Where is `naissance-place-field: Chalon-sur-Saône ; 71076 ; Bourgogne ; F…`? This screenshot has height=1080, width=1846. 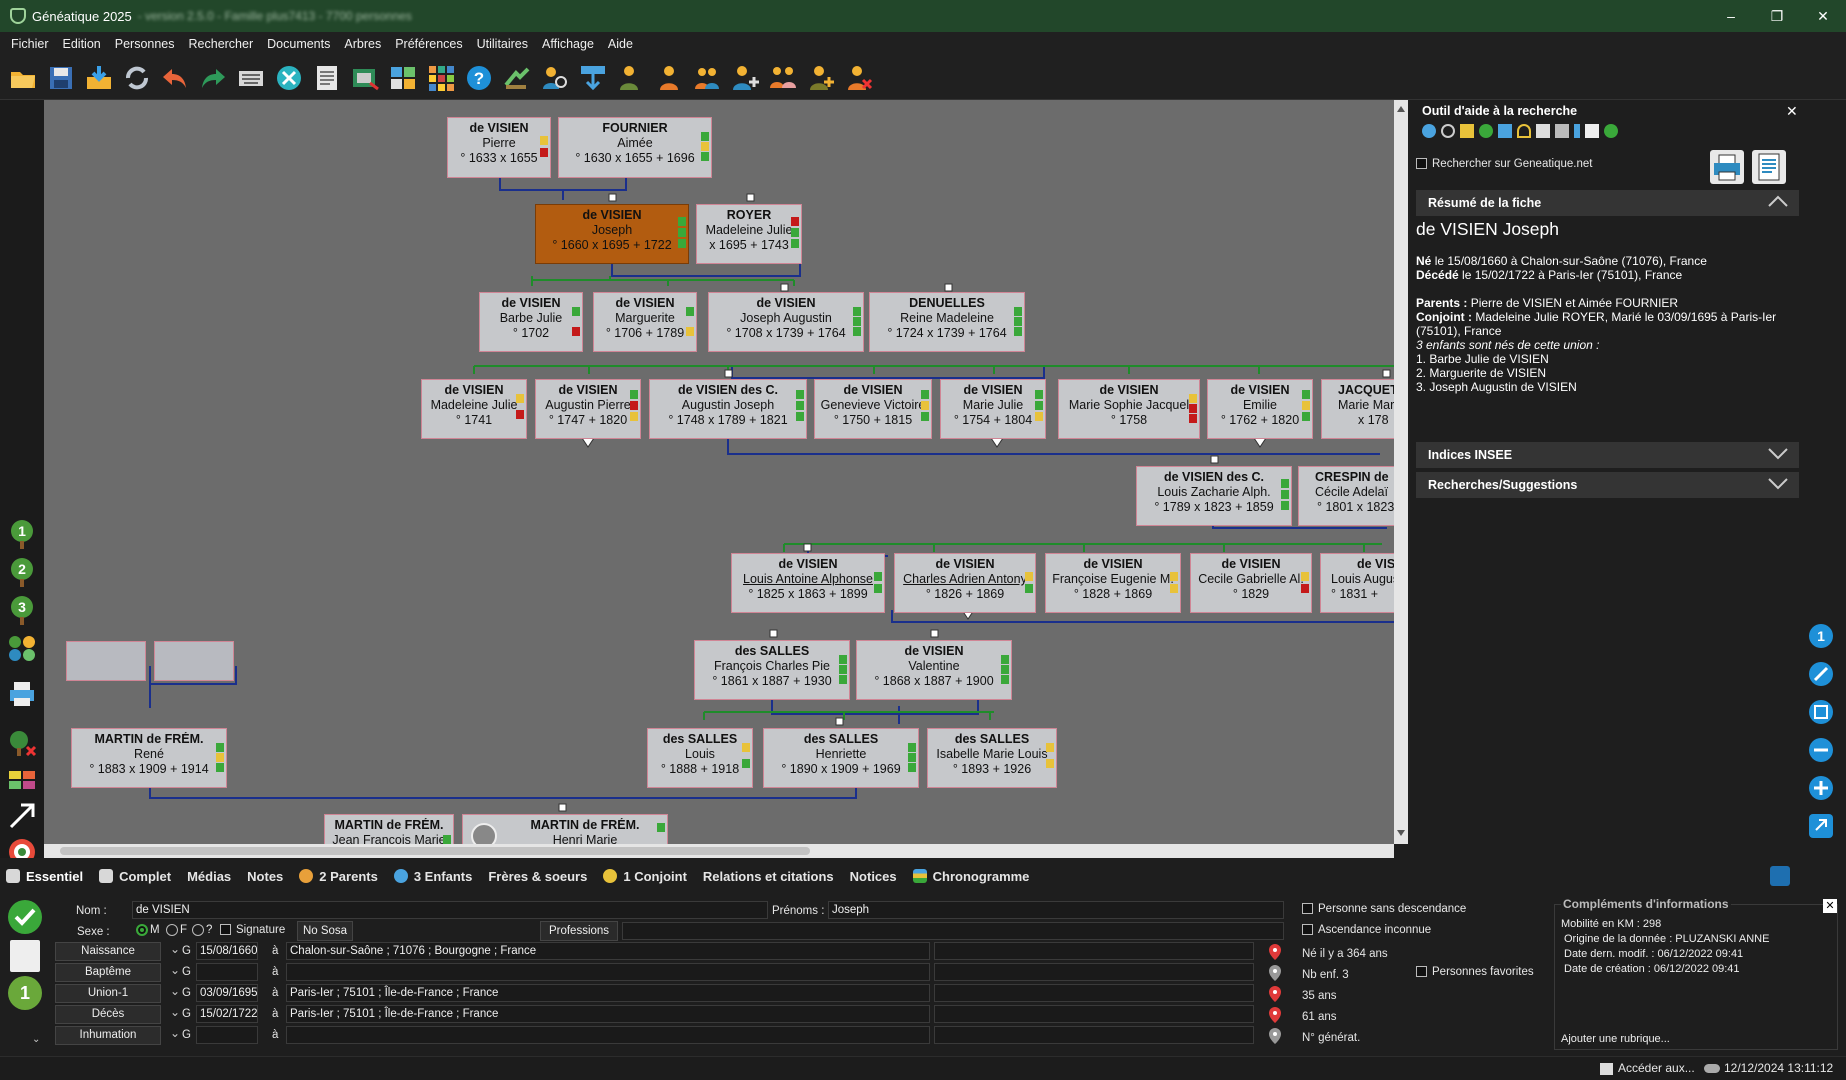 naissance-place-field: Chalon-sur-Saône ; 71076 ; Bourgogne ; F… is located at coordinates (608, 951).